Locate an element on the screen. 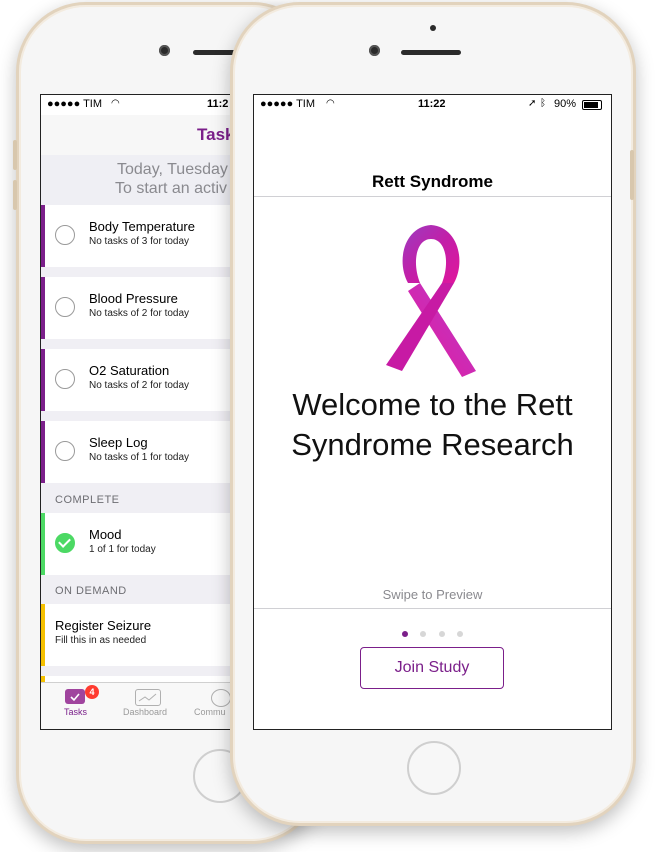 This screenshot has height=852, width=657. battery-percent: 90% is located at coordinates (565, 104).